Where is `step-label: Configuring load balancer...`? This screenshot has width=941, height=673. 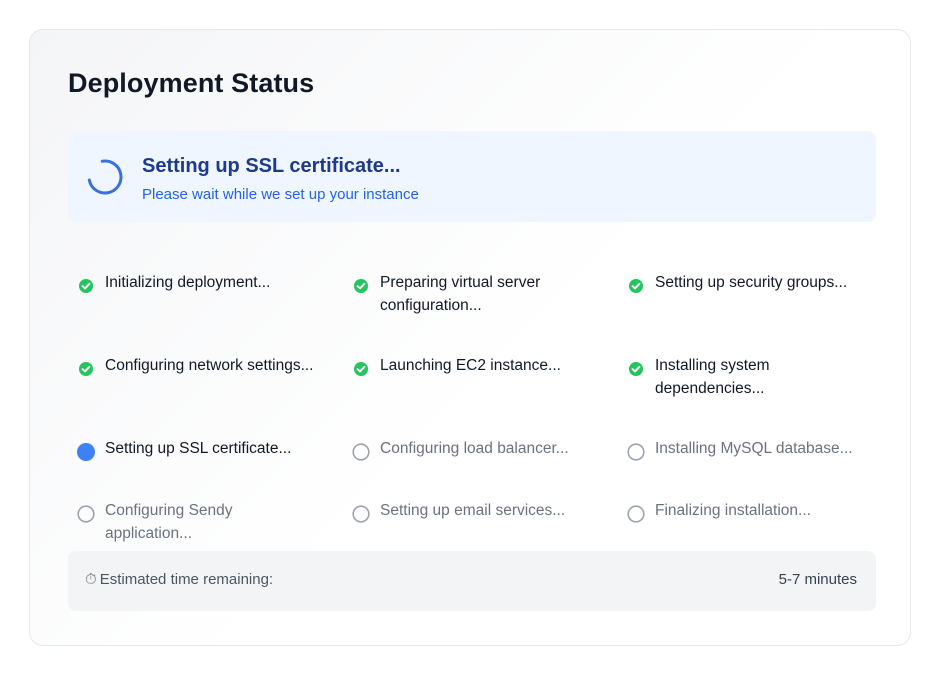
step-label: Configuring load balancer... is located at coordinates (474, 448).